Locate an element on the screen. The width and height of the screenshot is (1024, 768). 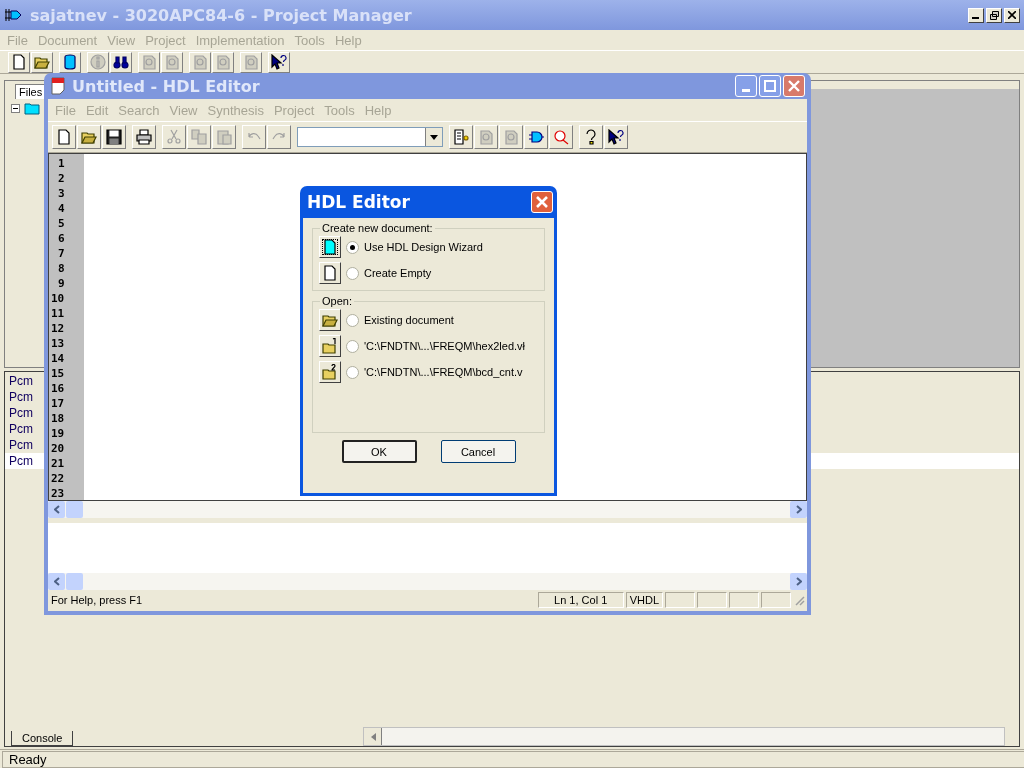
menu-item: Search is located at coordinates (139, 110).